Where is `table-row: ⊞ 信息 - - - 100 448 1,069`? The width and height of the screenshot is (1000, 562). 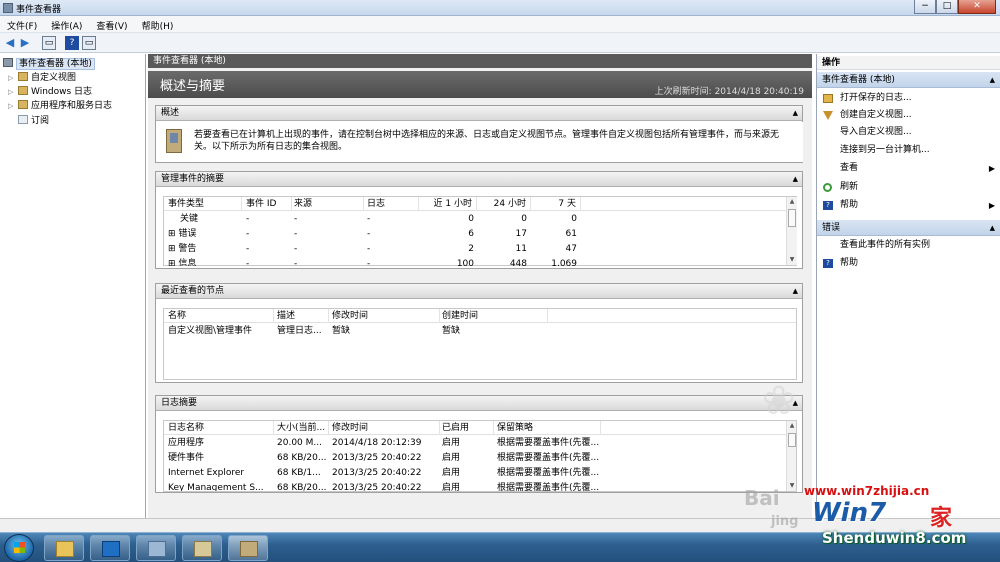 table-row: ⊞ 信息 - - - 100 448 1,069 is located at coordinates (480, 261).